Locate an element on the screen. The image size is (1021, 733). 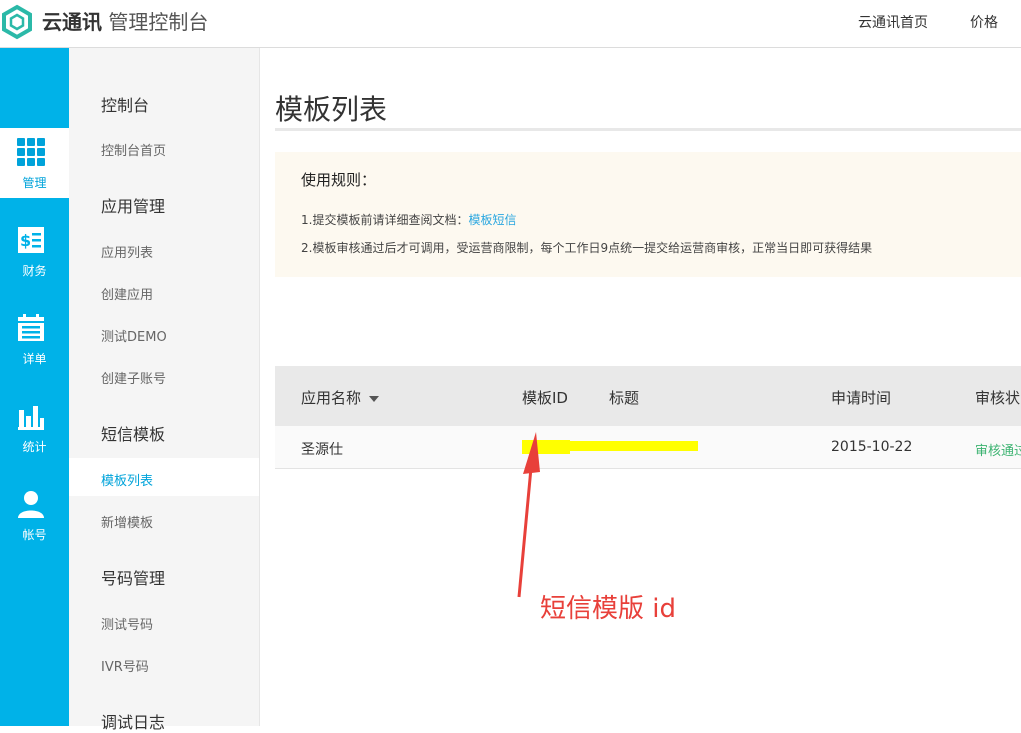
nav-link-home: 云通讯首页 is located at coordinates (893, 22).